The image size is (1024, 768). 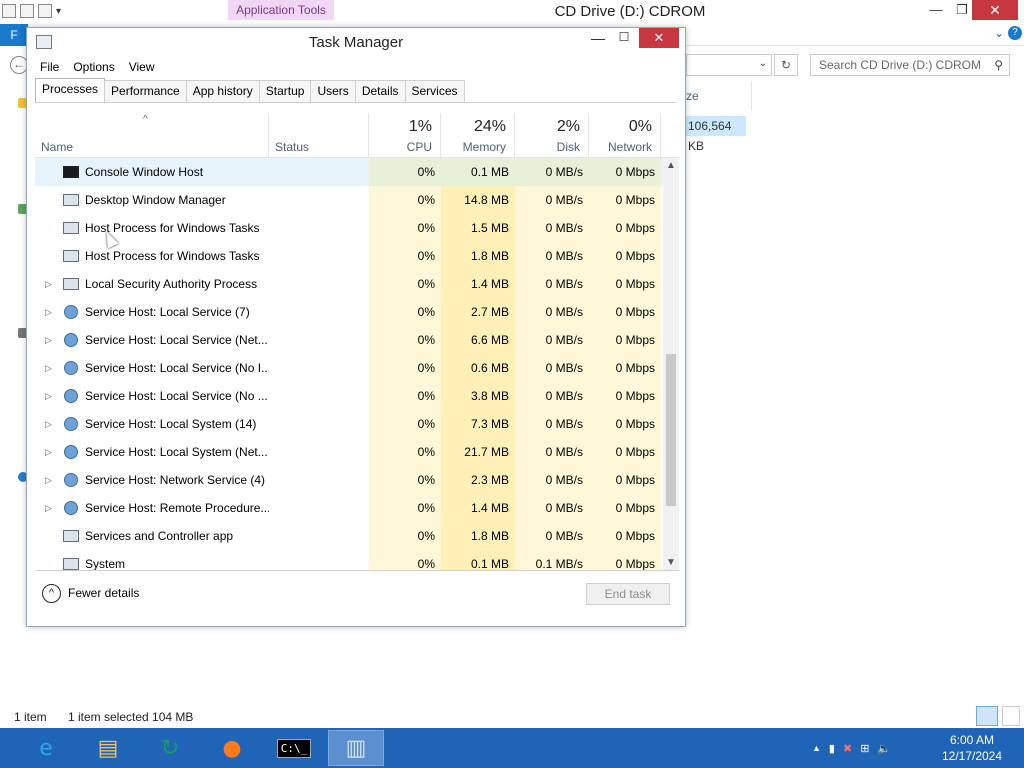 What do you see at coordinates (356, 42) in the screenshot?
I see `task-manager-titlebar: Task Manager — ☐ ✕` at bounding box center [356, 42].